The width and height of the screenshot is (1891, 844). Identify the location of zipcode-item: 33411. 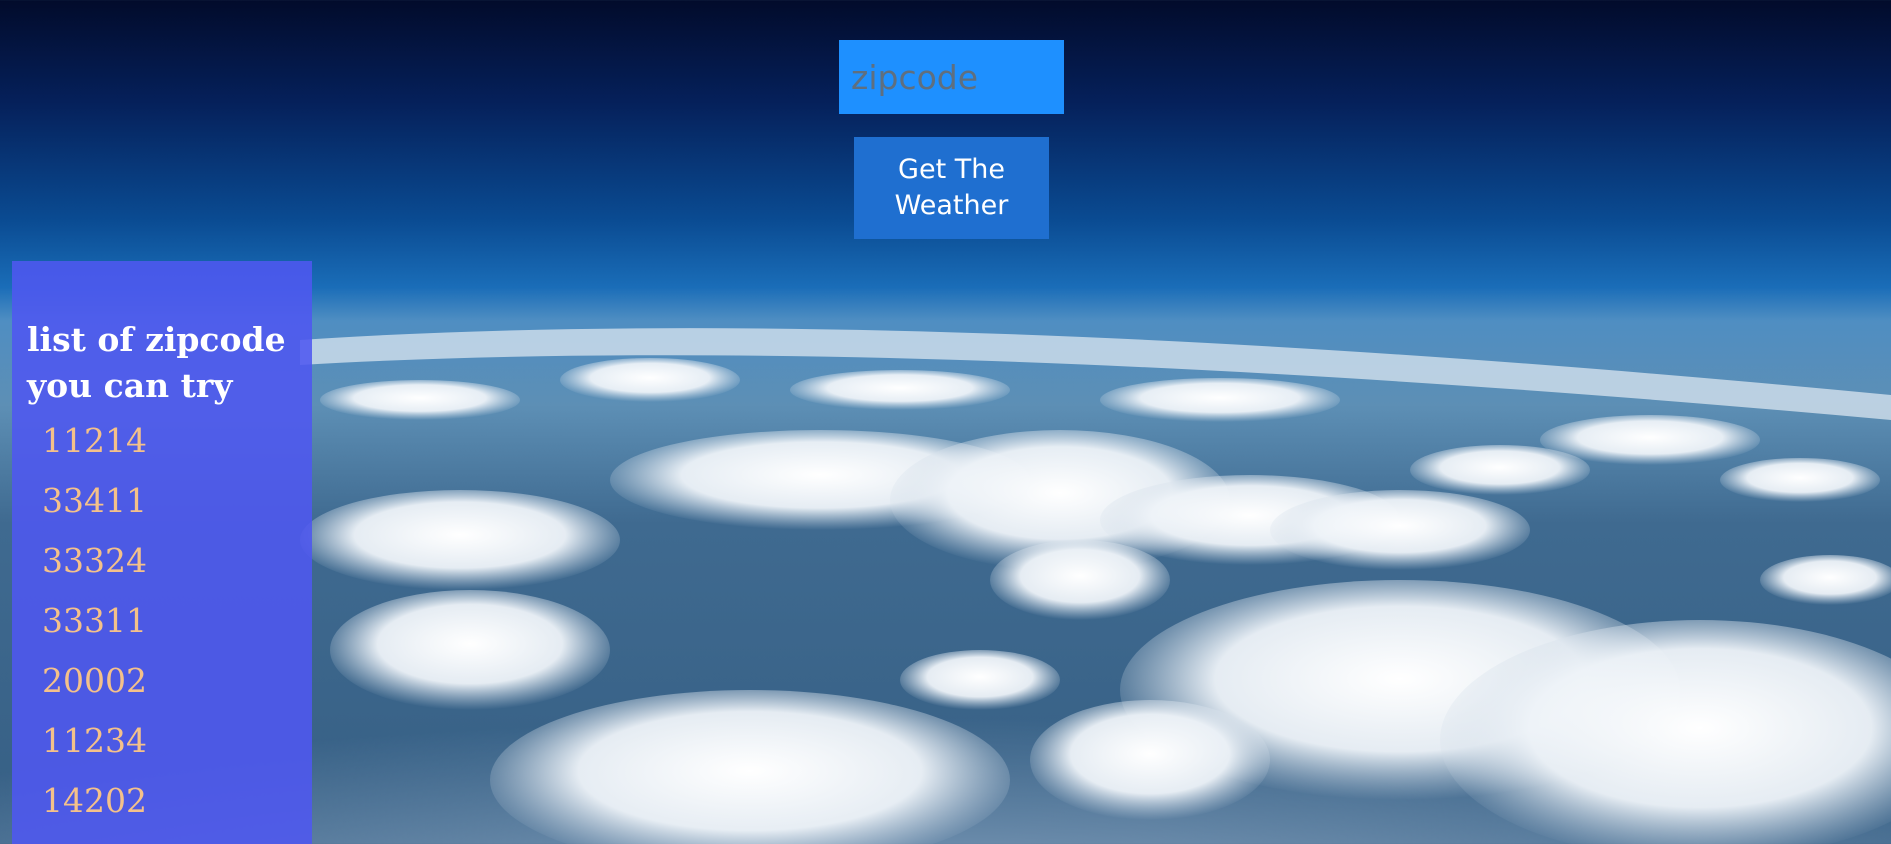
(94, 501).